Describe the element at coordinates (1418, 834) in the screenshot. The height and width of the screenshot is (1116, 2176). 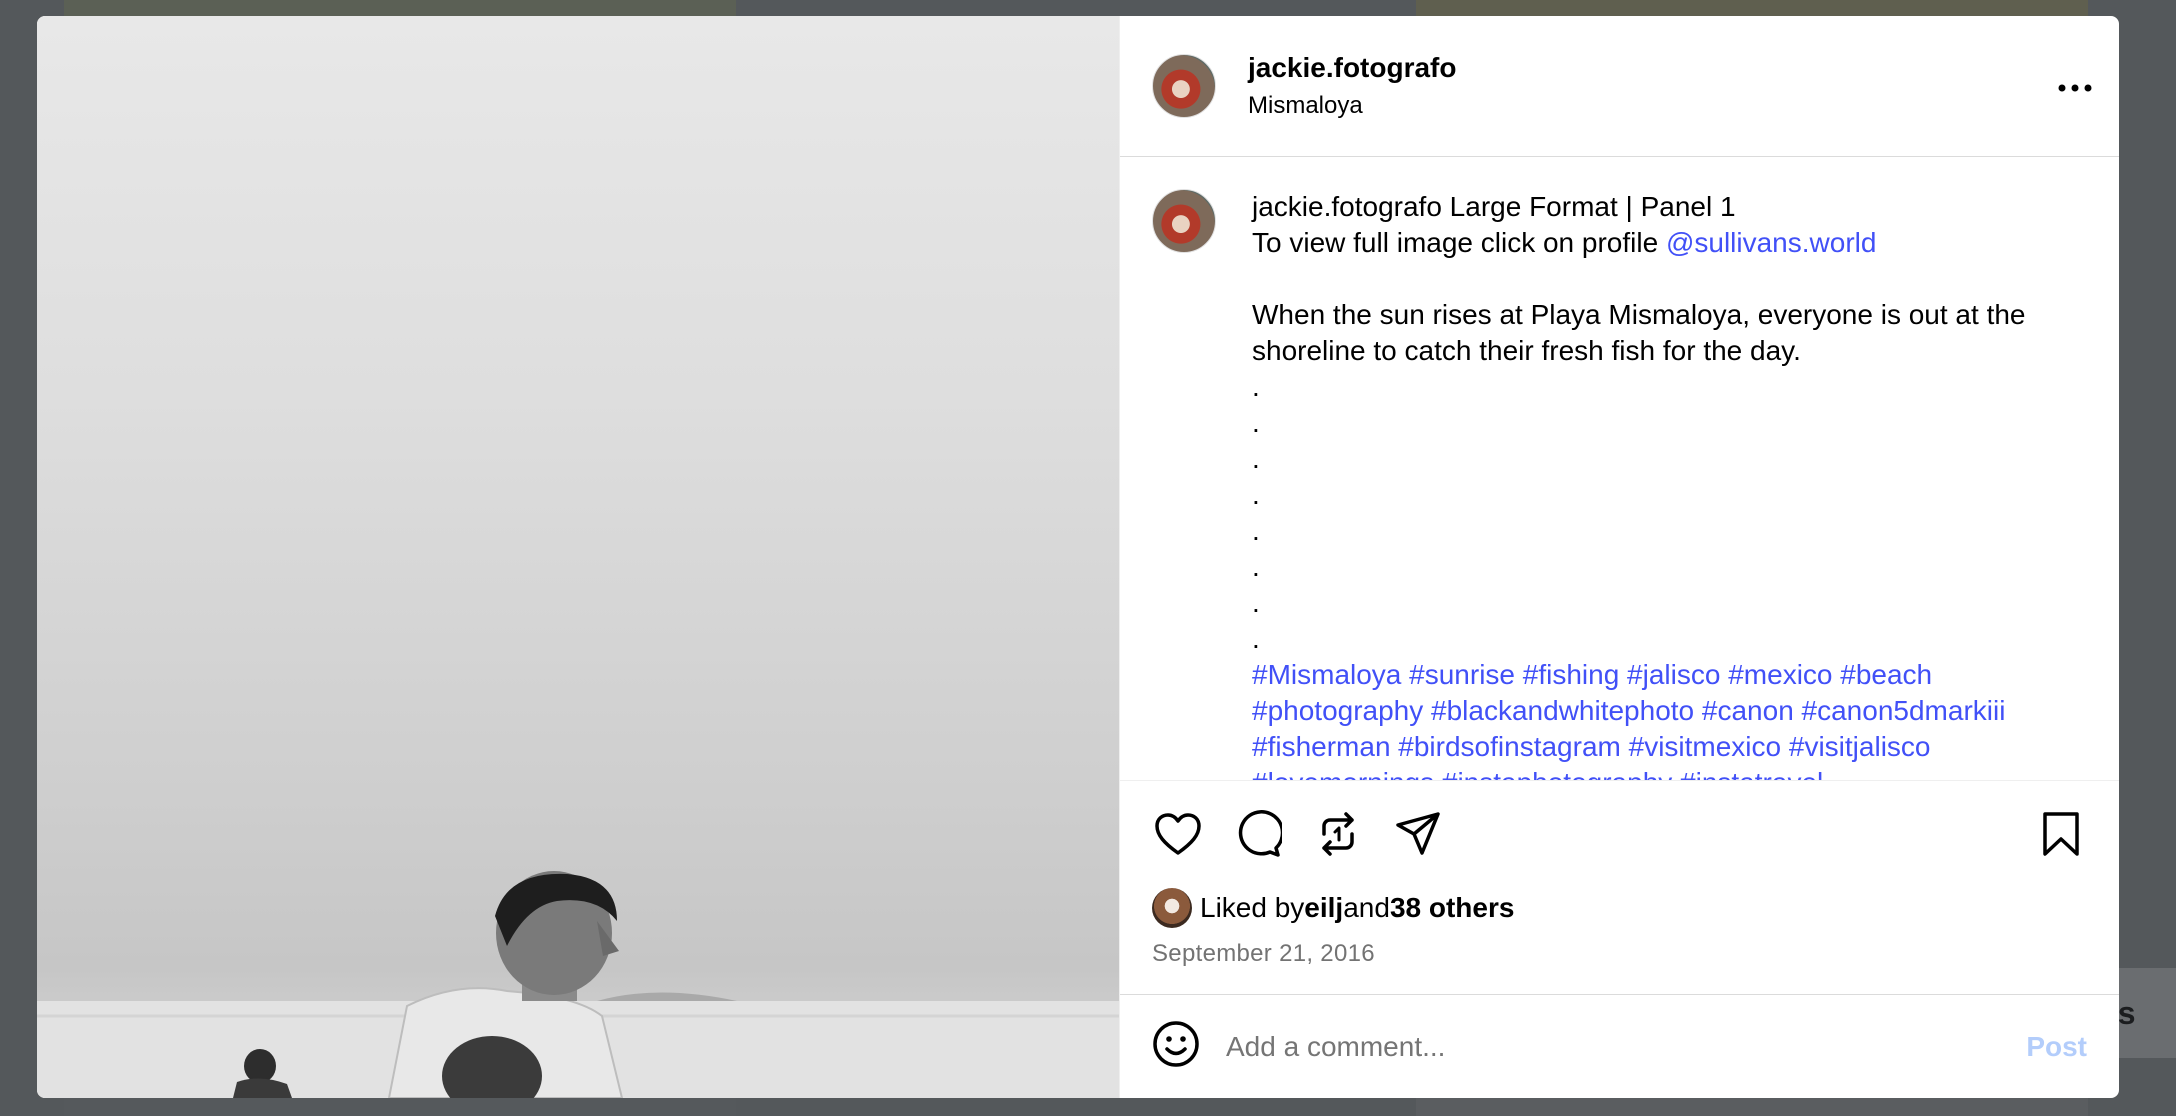
I see `send-icon` at that location.